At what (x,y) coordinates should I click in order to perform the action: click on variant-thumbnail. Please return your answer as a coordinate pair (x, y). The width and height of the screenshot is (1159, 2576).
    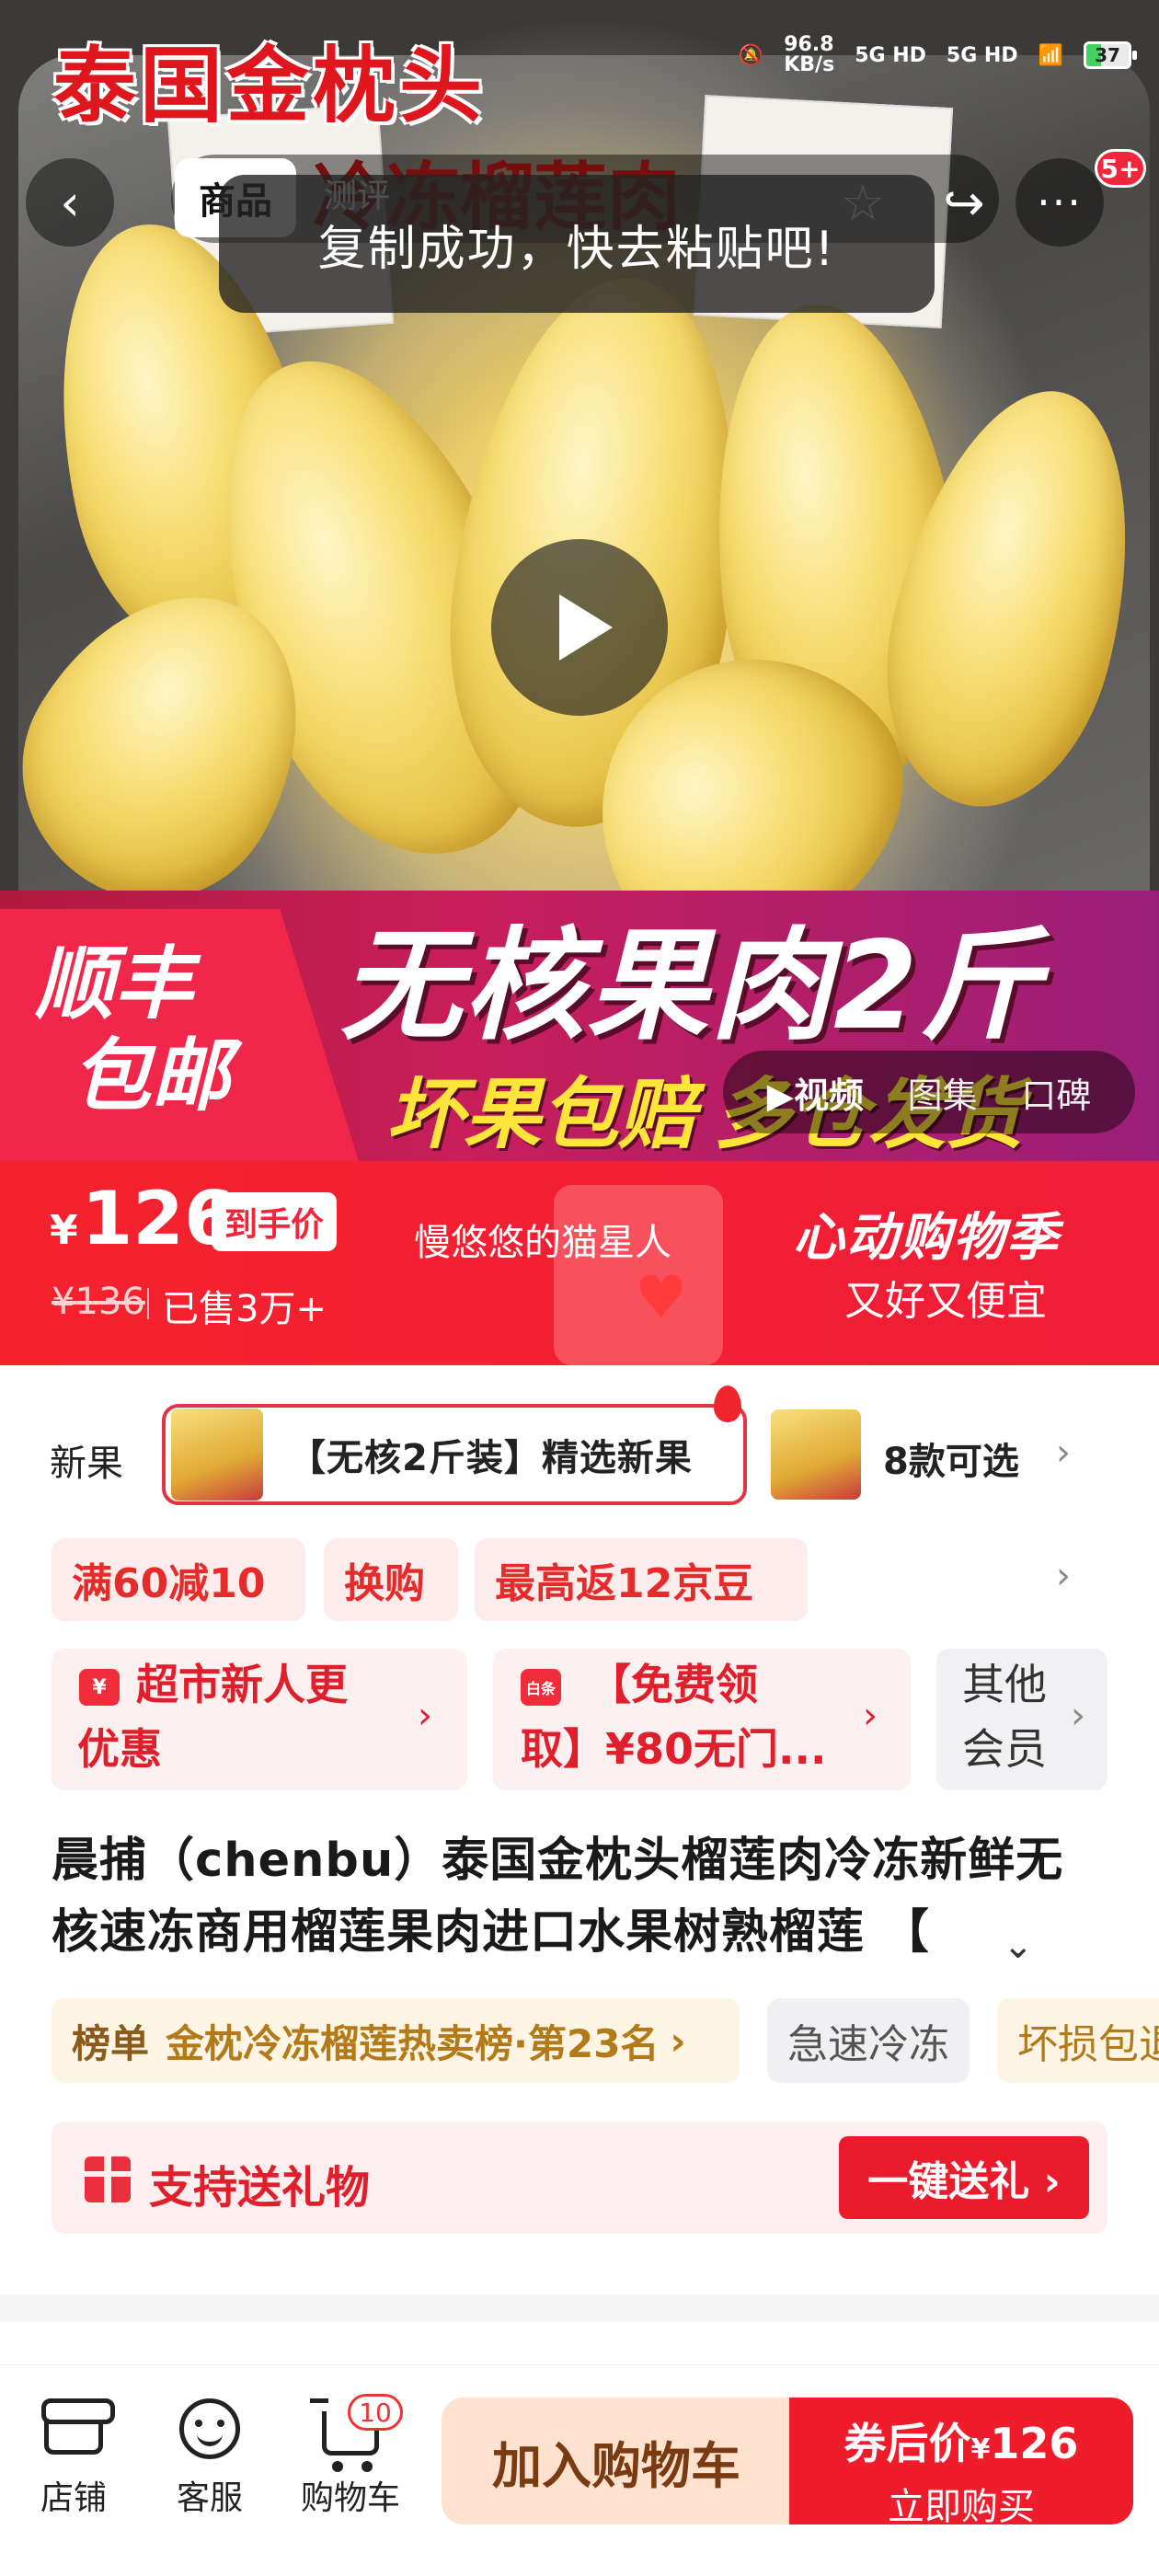
    Looking at the image, I should click on (217, 1455).